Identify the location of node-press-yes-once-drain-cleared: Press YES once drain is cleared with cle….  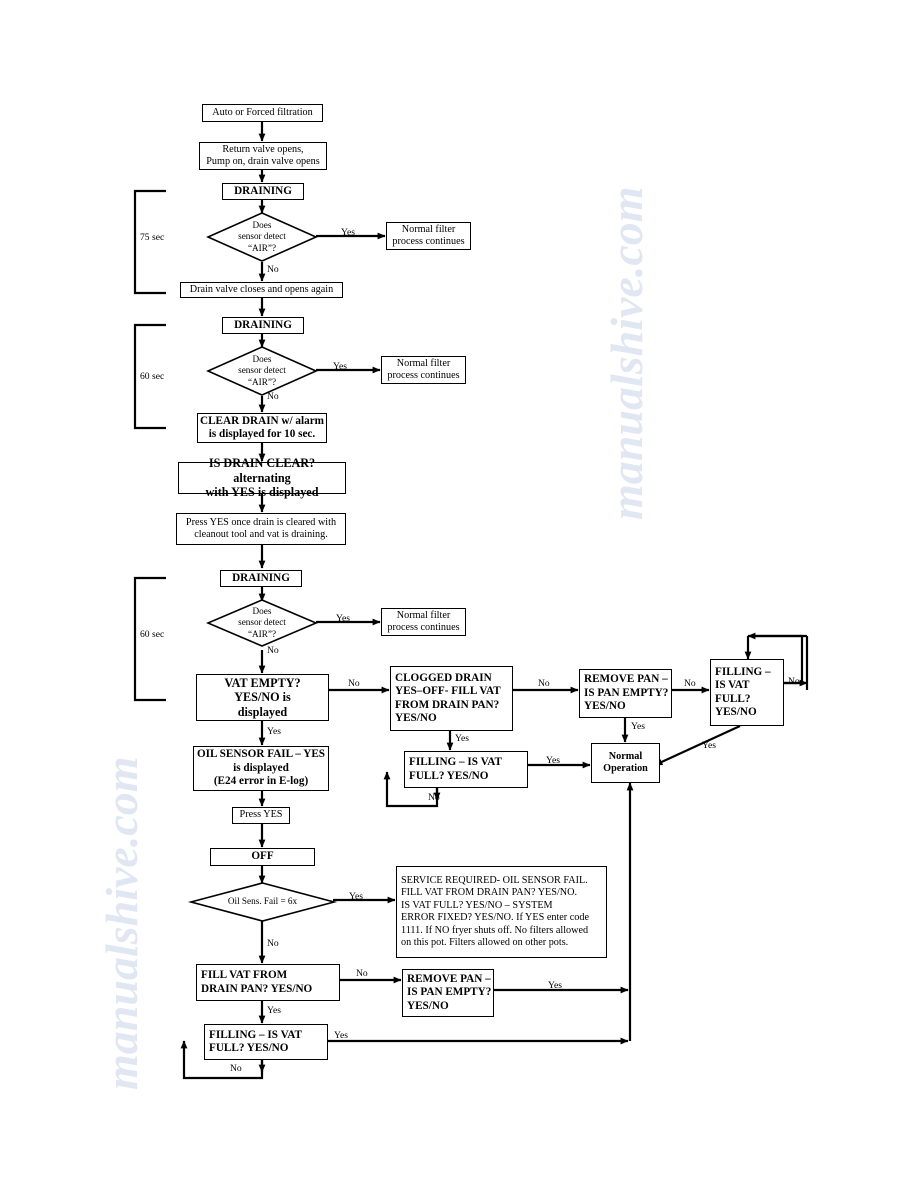
(261, 529).